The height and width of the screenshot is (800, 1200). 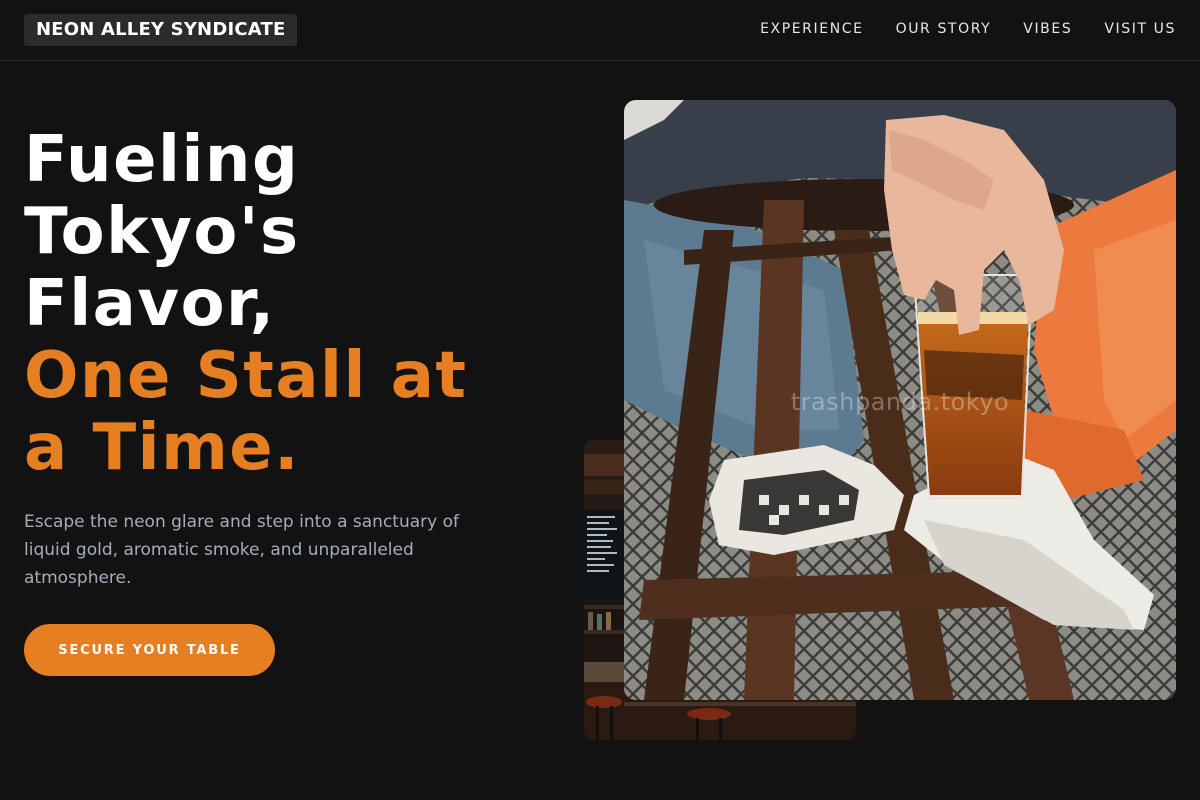 I want to click on photo-watermark: trashpanda.tokyo, so click(x=900, y=402).